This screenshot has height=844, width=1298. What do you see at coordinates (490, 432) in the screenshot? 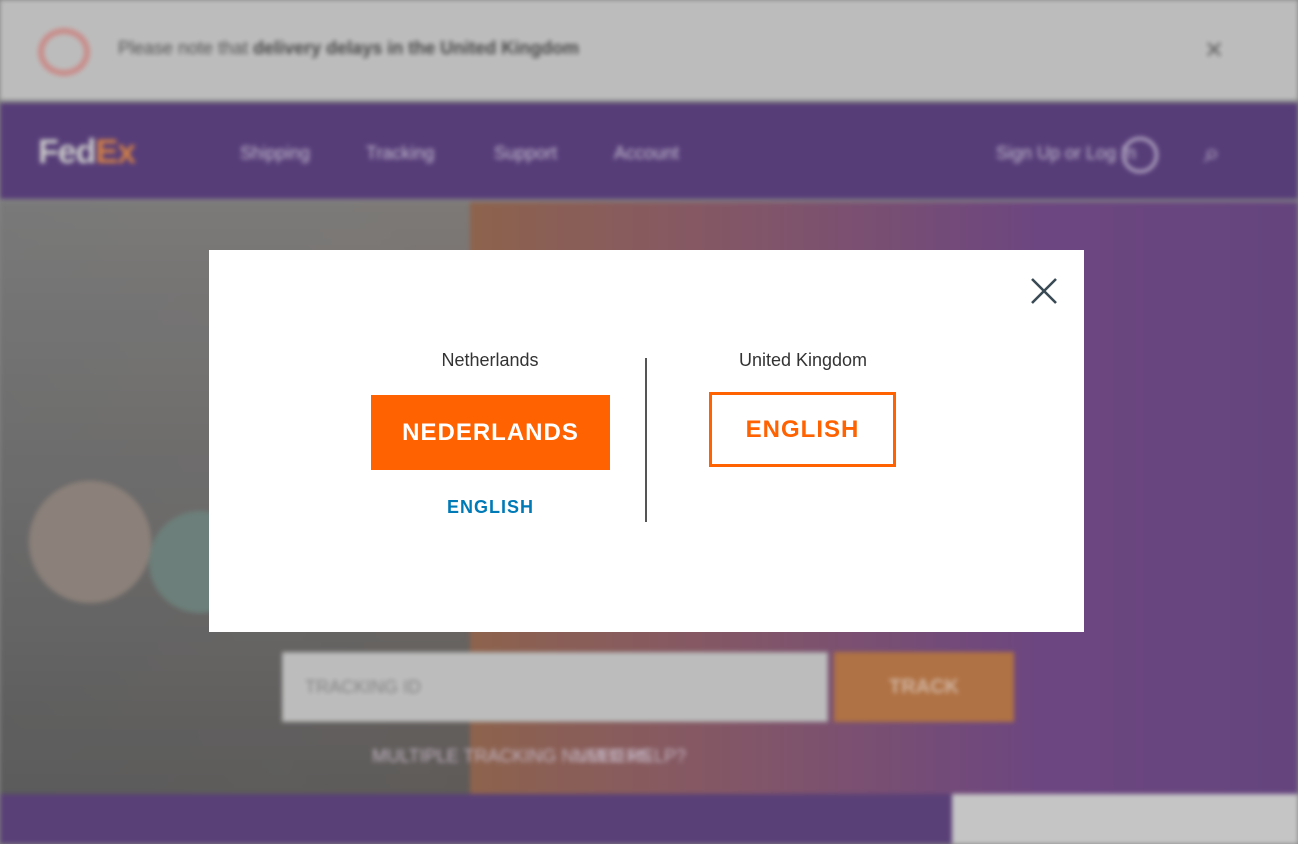
I see `nederlands-button: NEDERLANDS` at bounding box center [490, 432].